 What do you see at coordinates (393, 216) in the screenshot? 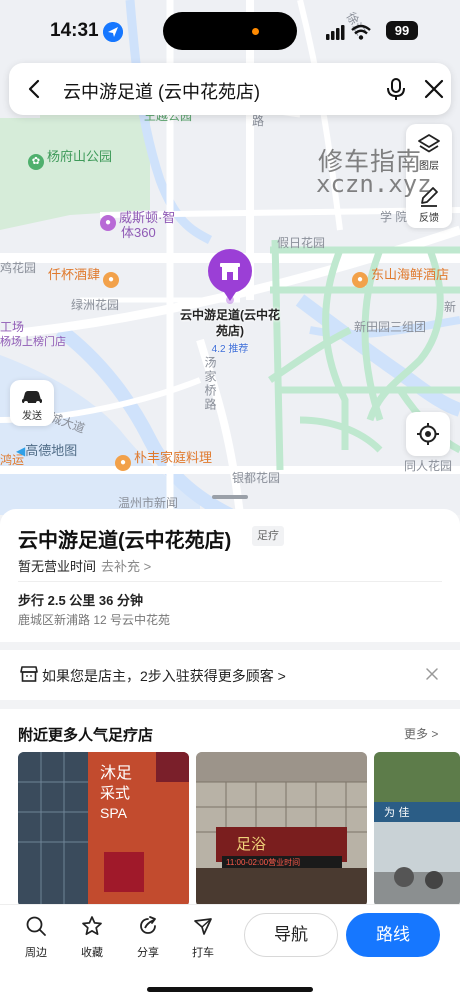
I see `map-label-xueyuan: 学 院` at bounding box center [393, 216].